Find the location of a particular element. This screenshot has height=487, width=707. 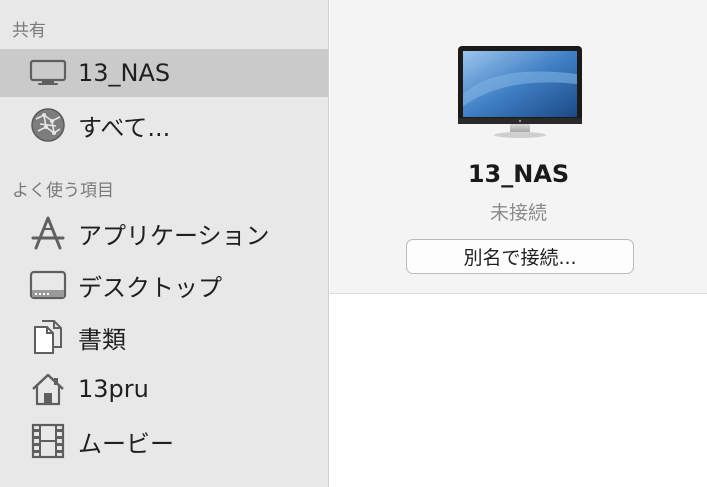

sidebar-item-label: 13pru is located at coordinates (113, 389).